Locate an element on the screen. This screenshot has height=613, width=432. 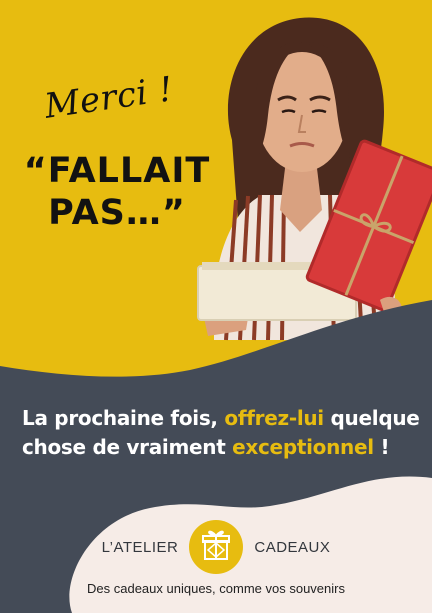
brand-lockup: L’ATELIER CADEAUX is located at coordinates (216, 547).